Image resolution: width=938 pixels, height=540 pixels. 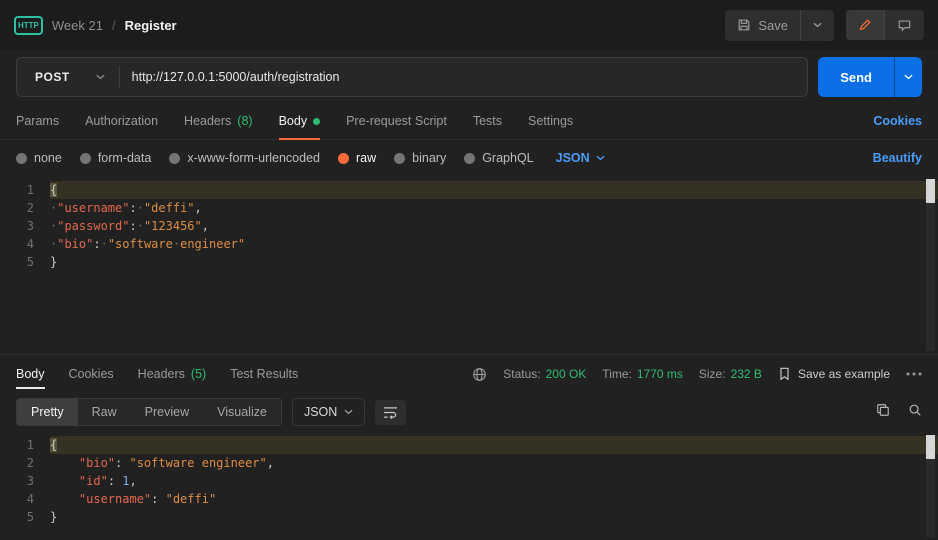 I want to click on top-actions: Save, so click(x=824, y=25).